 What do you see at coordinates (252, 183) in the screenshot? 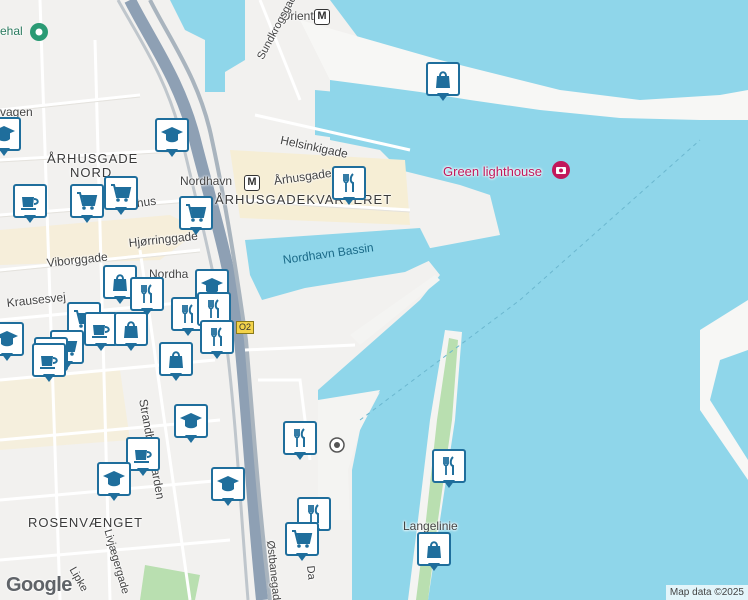
I see `metro-icon-nordhavn: M` at bounding box center [252, 183].